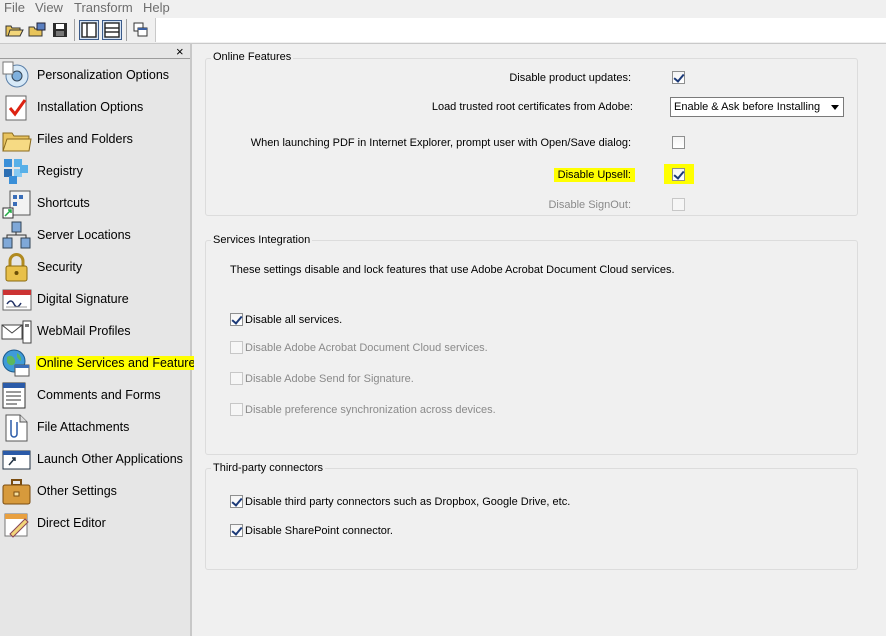 The height and width of the screenshot is (636, 886). I want to click on toolbar-blank-area, so click(520, 30).